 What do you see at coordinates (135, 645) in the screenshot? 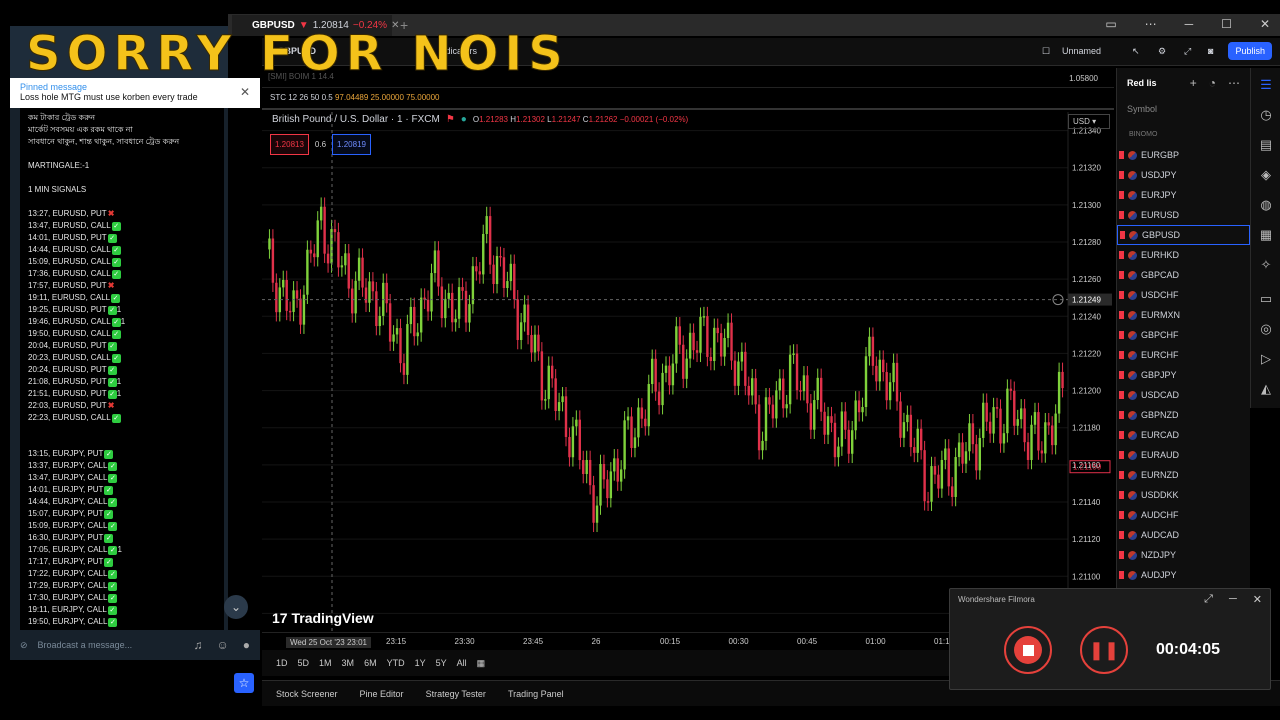
I see `message-input-bar: ⊘ Broadcast a message... ♫ ☺ ●` at bounding box center [135, 645].